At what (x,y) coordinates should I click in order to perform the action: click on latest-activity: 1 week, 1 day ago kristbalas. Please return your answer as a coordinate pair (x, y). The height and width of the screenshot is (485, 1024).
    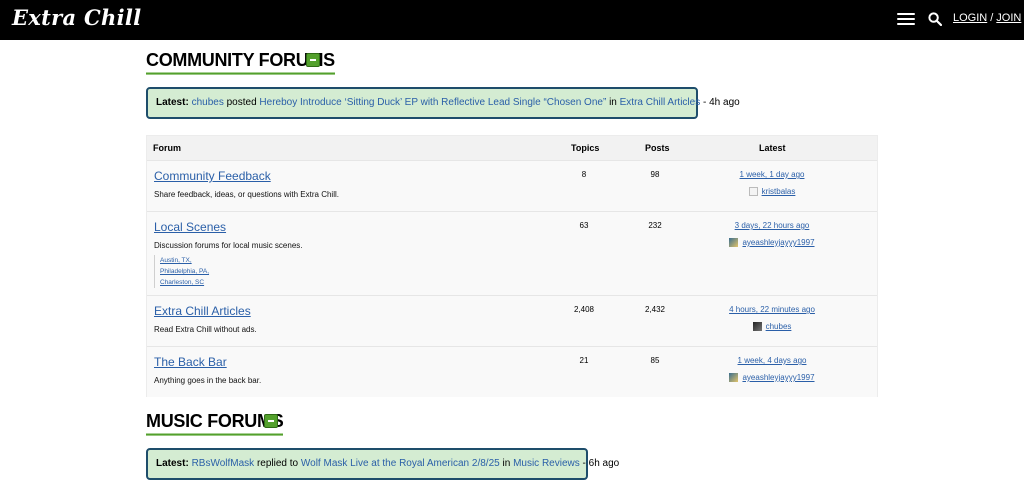
    Looking at the image, I should click on (772, 183).